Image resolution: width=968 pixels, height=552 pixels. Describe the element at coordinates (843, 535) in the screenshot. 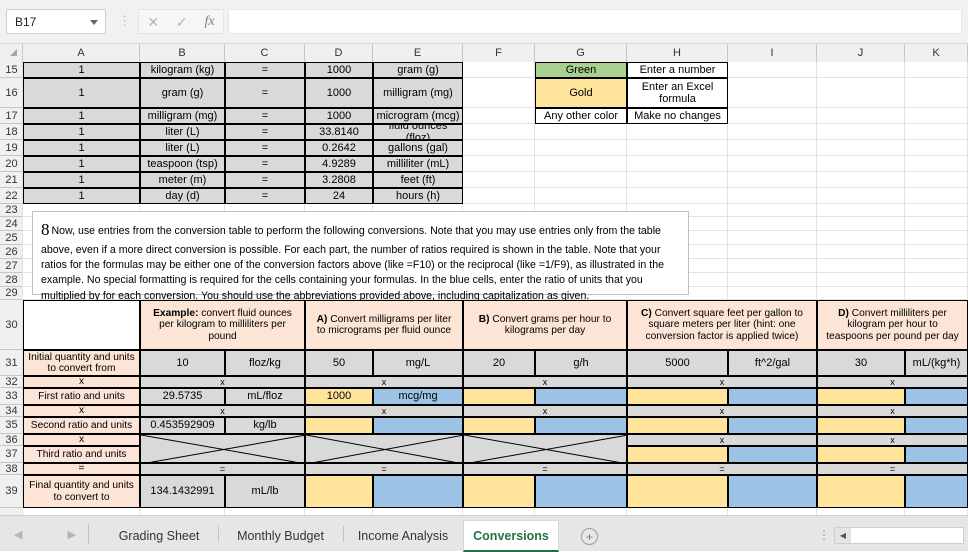

I see `scroll-left-icon: ◀` at that location.